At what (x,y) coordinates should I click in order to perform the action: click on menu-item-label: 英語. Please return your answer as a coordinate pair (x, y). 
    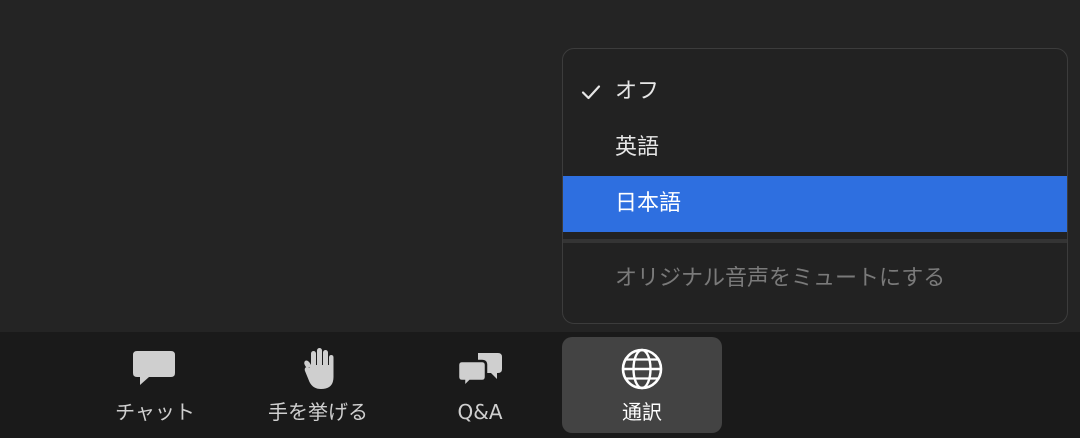
    Looking at the image, I should click on (637, 147).